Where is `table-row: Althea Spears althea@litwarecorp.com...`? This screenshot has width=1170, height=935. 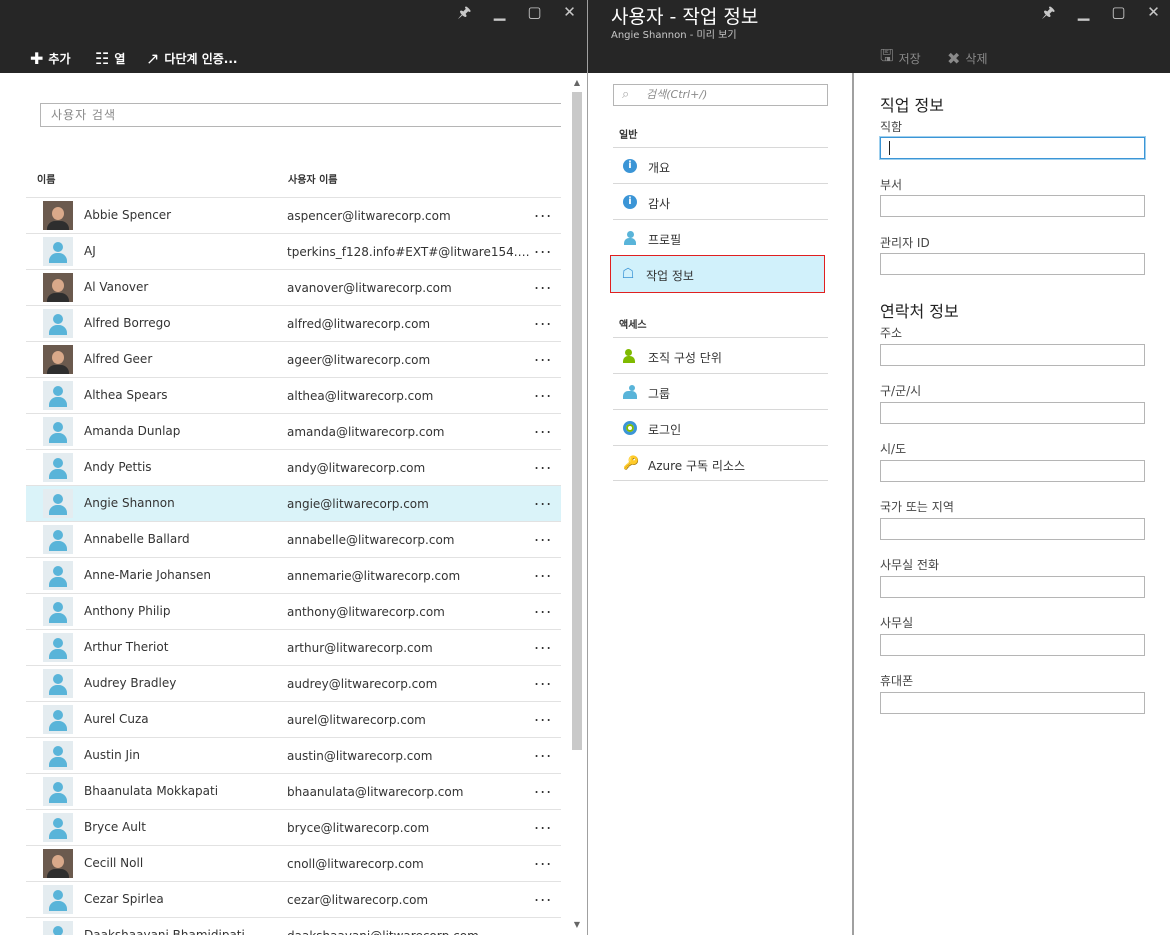
table-row: Althea Spears althea@litwarecorp.com... is located at coordinates (293, 395).